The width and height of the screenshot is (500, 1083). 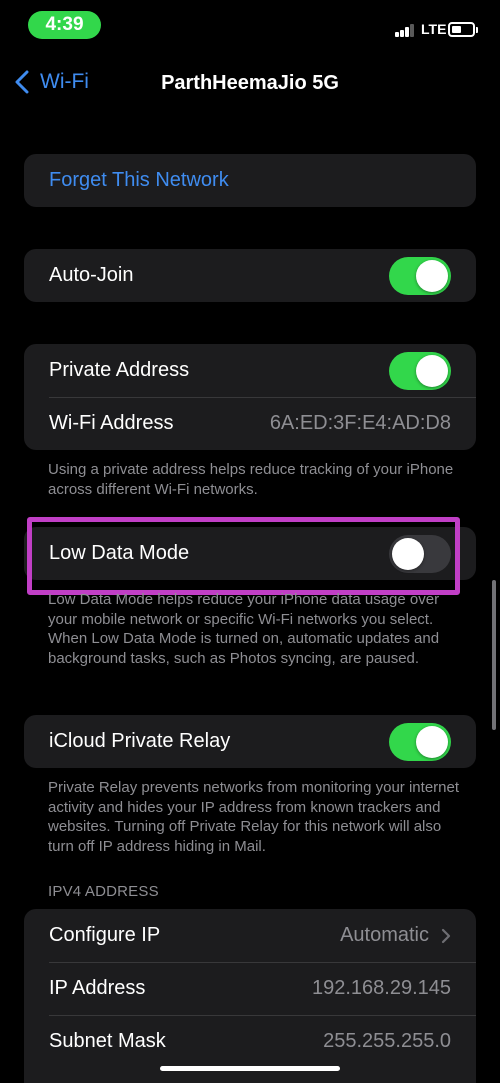 I want to click on low-data-mode-row: Low Data Mode, so click(x=250, y=553).